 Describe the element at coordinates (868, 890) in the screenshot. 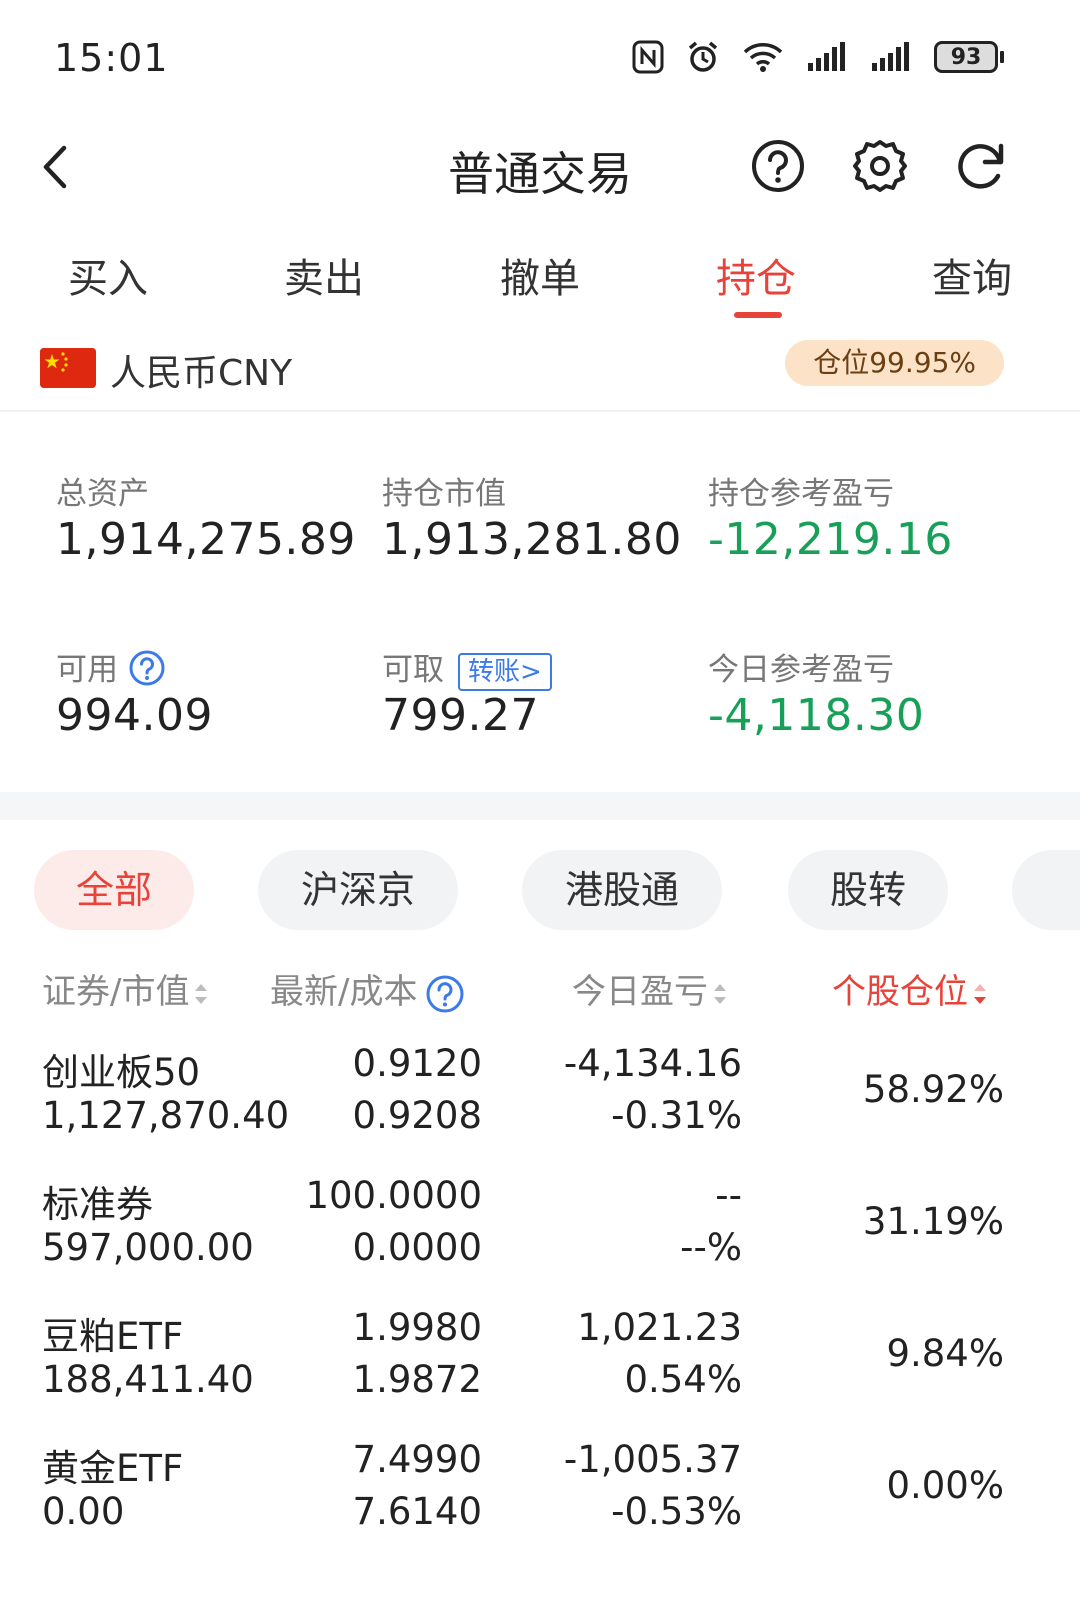

I see `filter-nees: 股转` at that location.